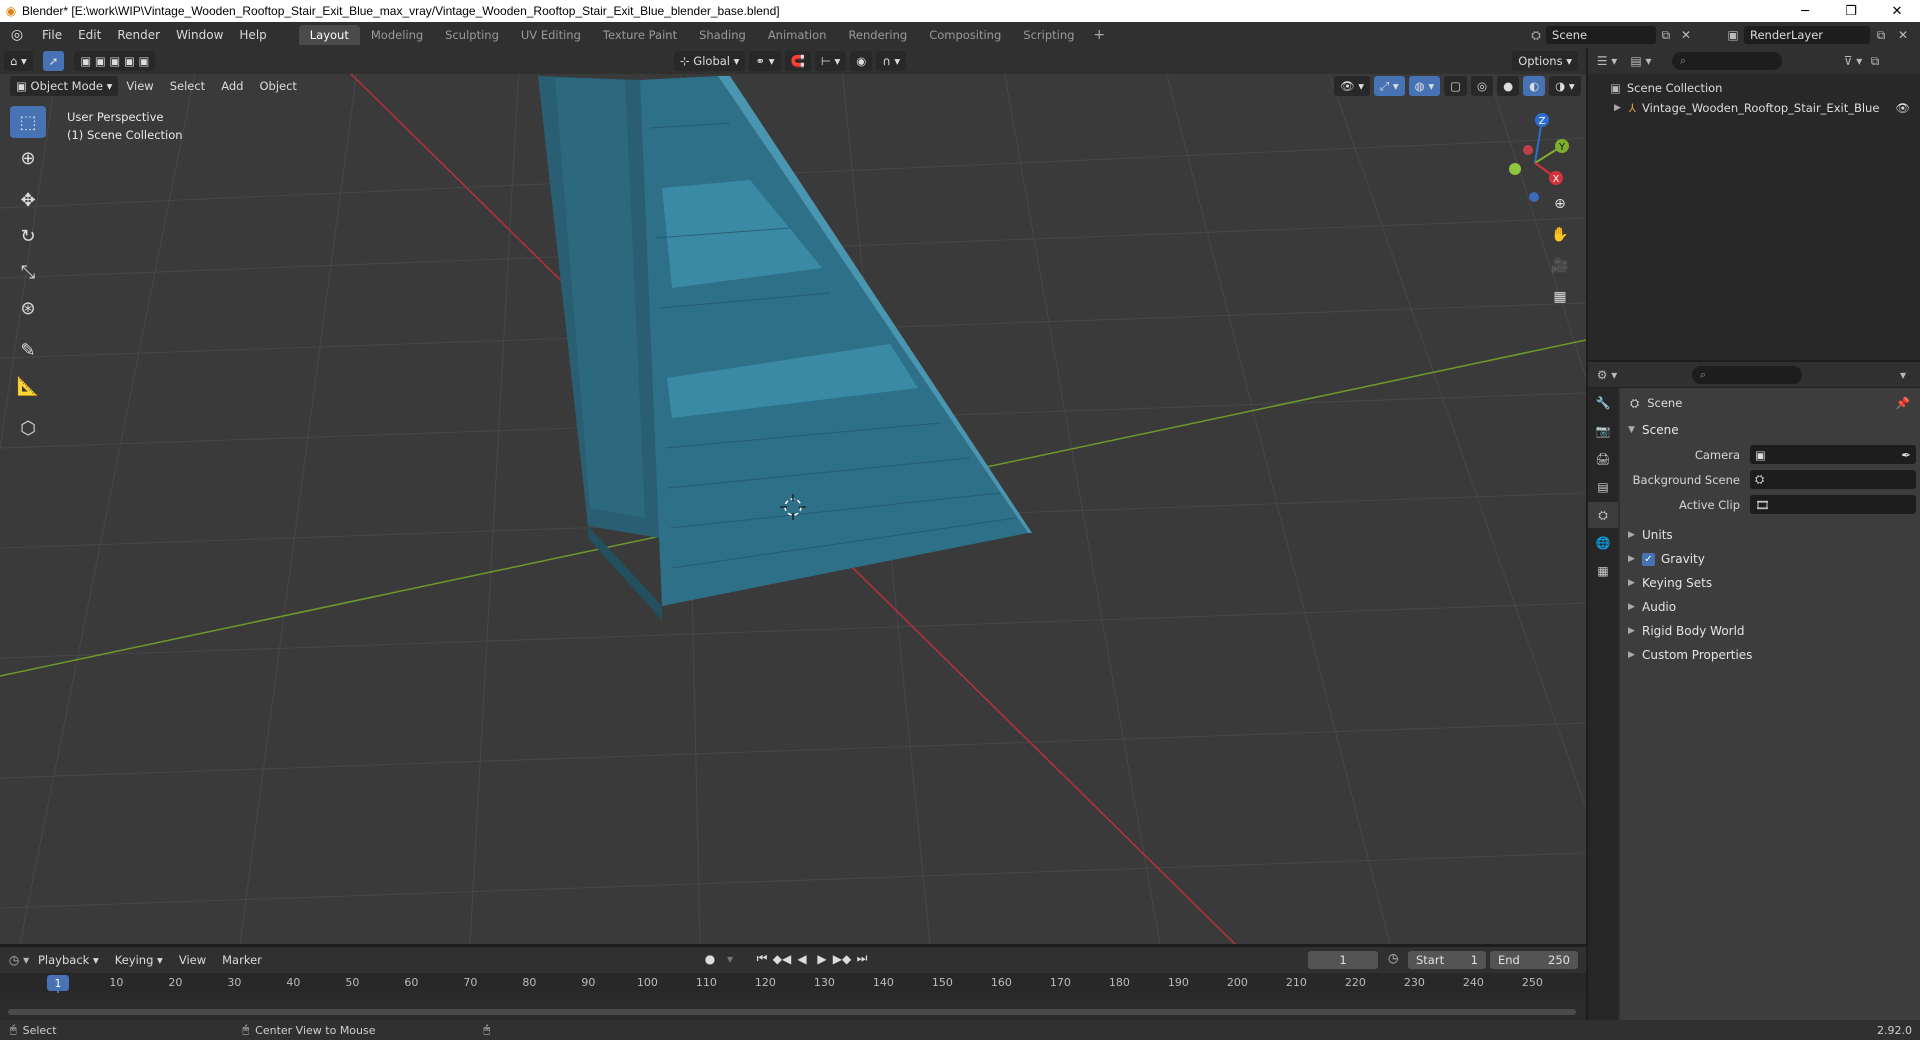 The width and height of the screenshot is (1920, 1040). I want to click on outliner-root-row: ▣ Scene Collection, so click(1754, 88).